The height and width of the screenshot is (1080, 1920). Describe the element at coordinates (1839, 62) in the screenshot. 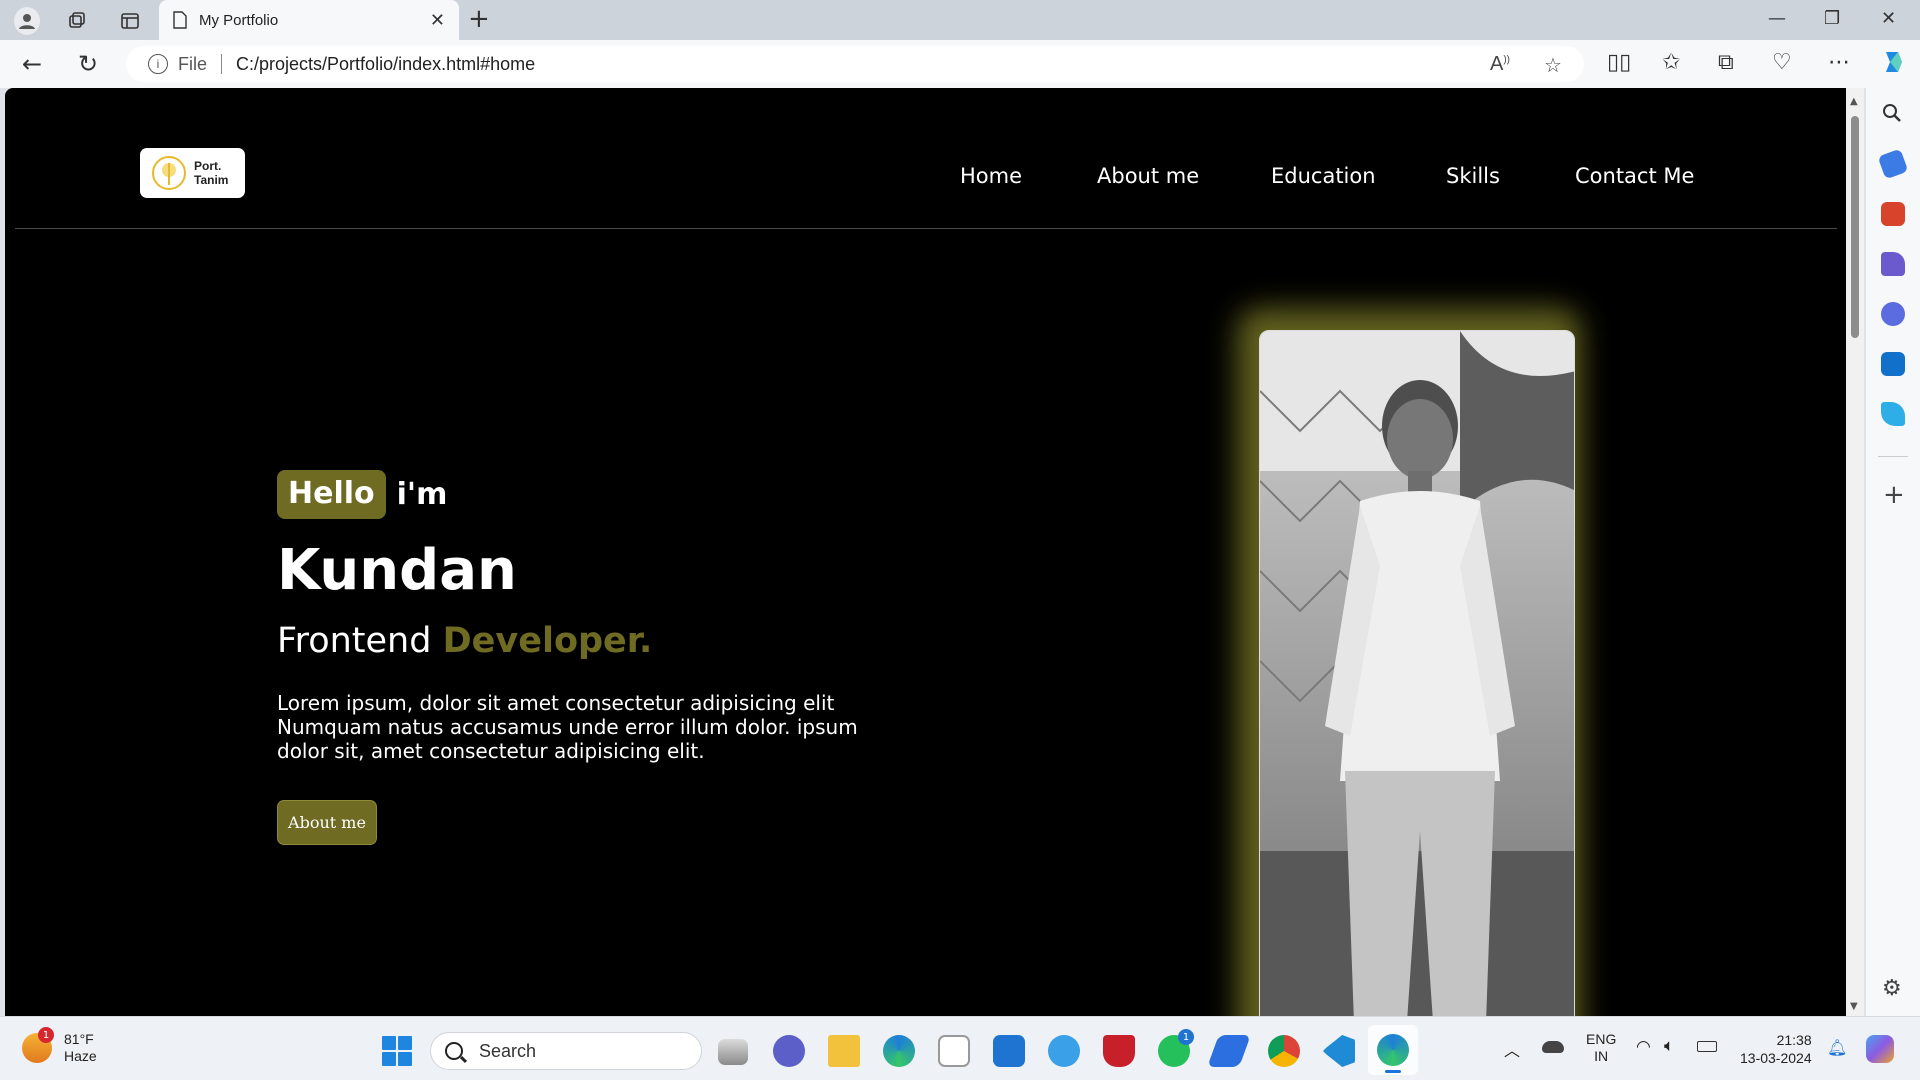

I see `more-options-icon: ⋯` at that location.